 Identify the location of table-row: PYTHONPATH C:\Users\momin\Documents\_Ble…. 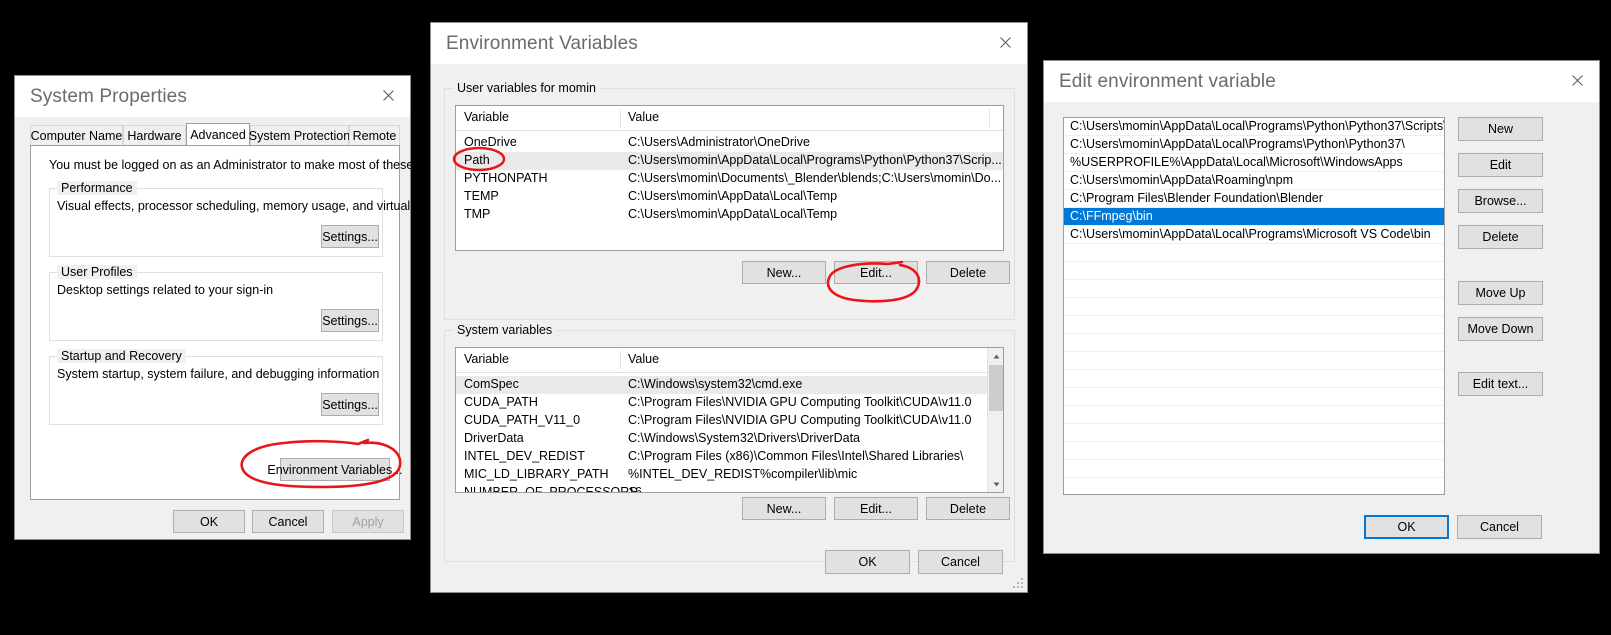
(729, 179).